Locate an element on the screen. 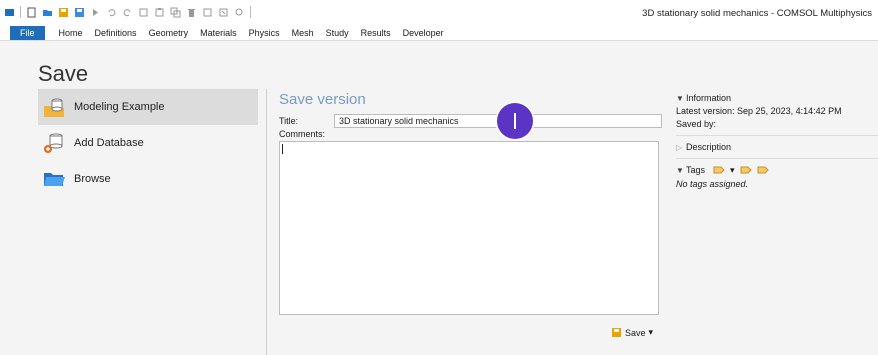 The width and height of the screenshot is (878, 355). delete-icon is located at coordinates (191, 12).